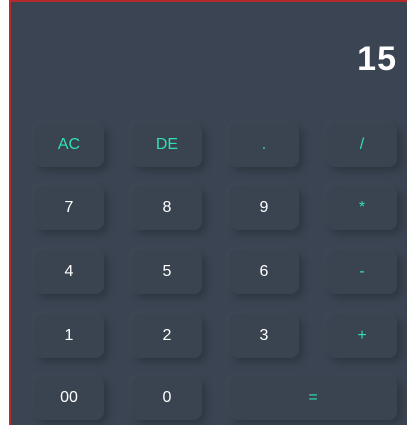 The height and width of the screenshot is (425, 407). I want to click on digit-7-button: 7, so click(69, 208).